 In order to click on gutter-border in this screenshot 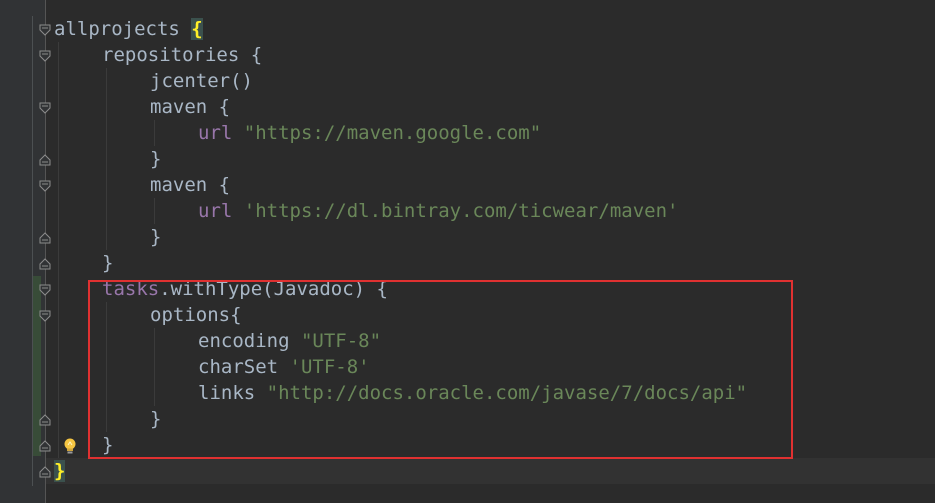, I will do `click(45, 251)`.